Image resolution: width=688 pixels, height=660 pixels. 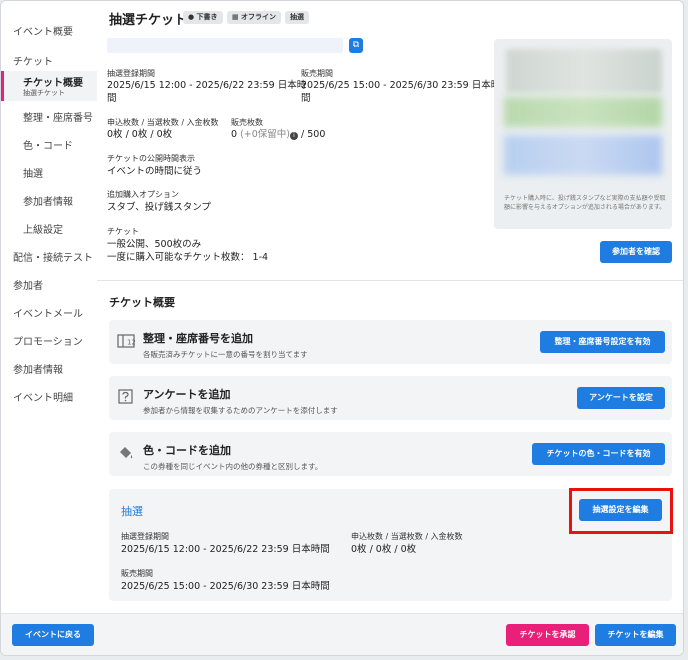 I want to click on lottery-card-counts-label: 申込枚数 / 当選枚数 / 入金枚数, so click(x=407, y=536).